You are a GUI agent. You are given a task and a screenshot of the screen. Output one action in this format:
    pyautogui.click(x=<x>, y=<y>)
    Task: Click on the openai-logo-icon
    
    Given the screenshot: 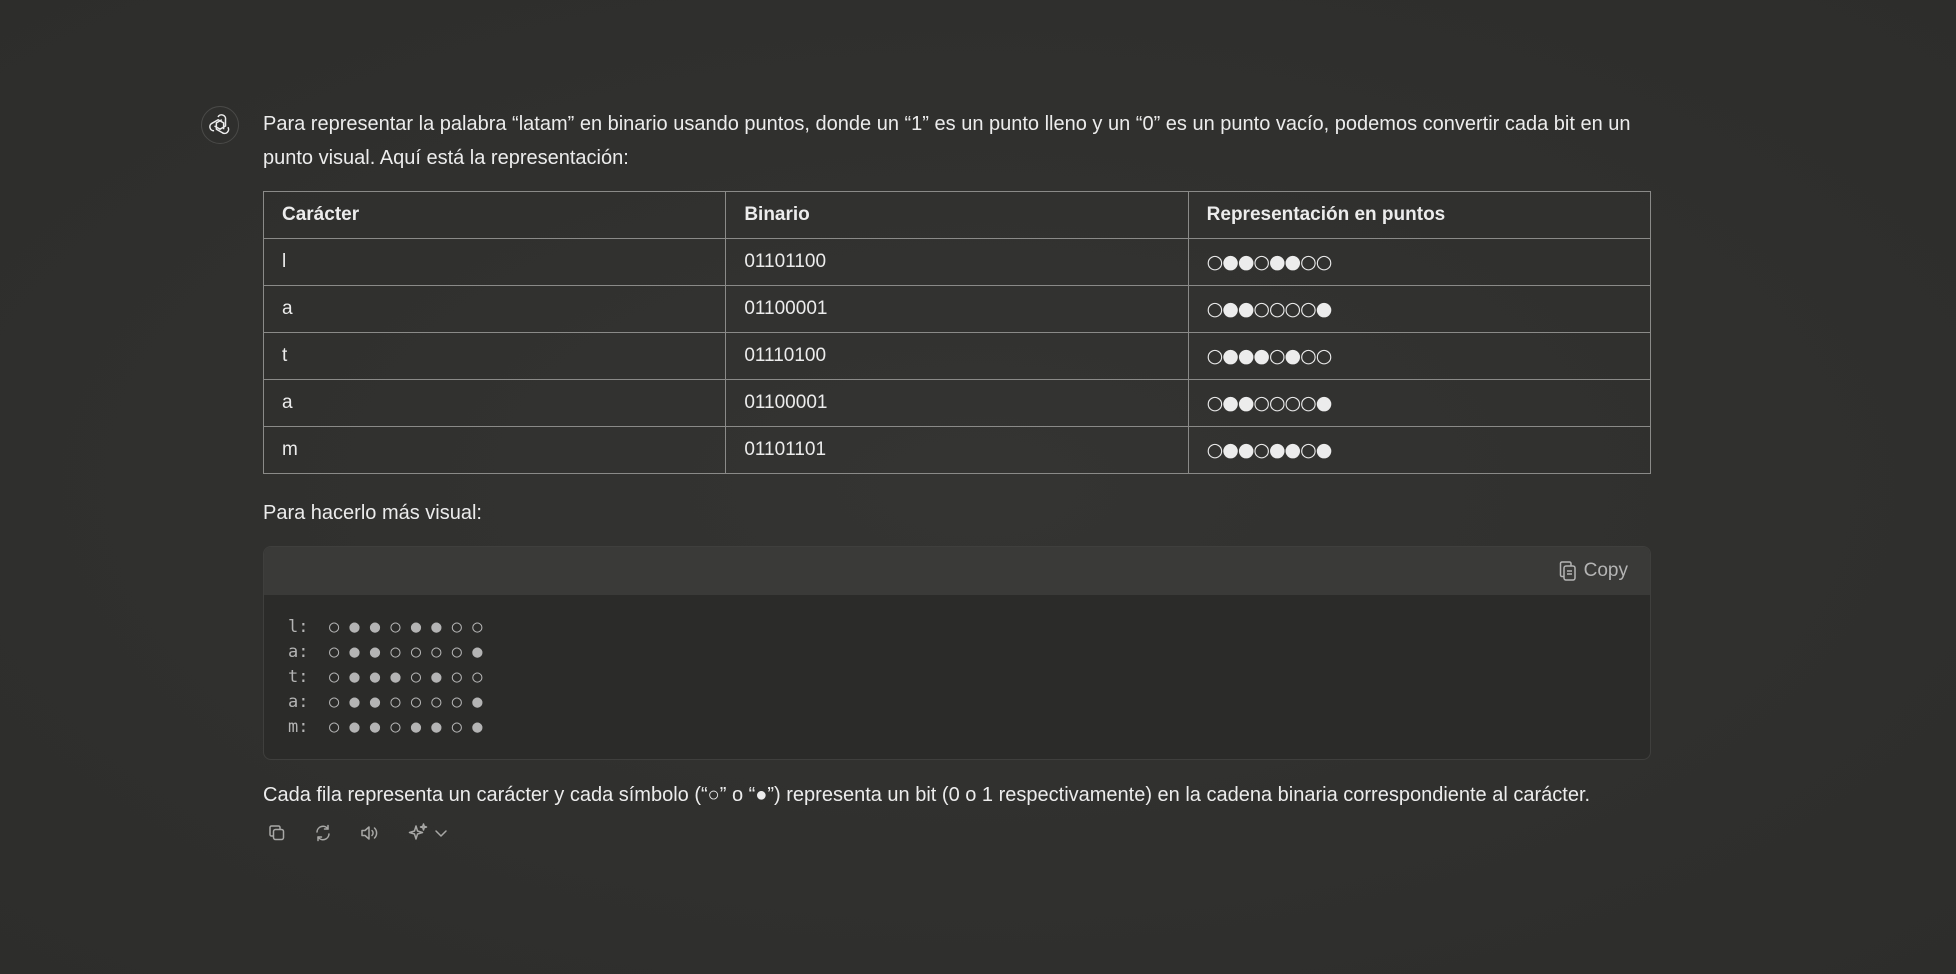 What is the action you would take?
    pyautogui.click(x=219, y=124)
    